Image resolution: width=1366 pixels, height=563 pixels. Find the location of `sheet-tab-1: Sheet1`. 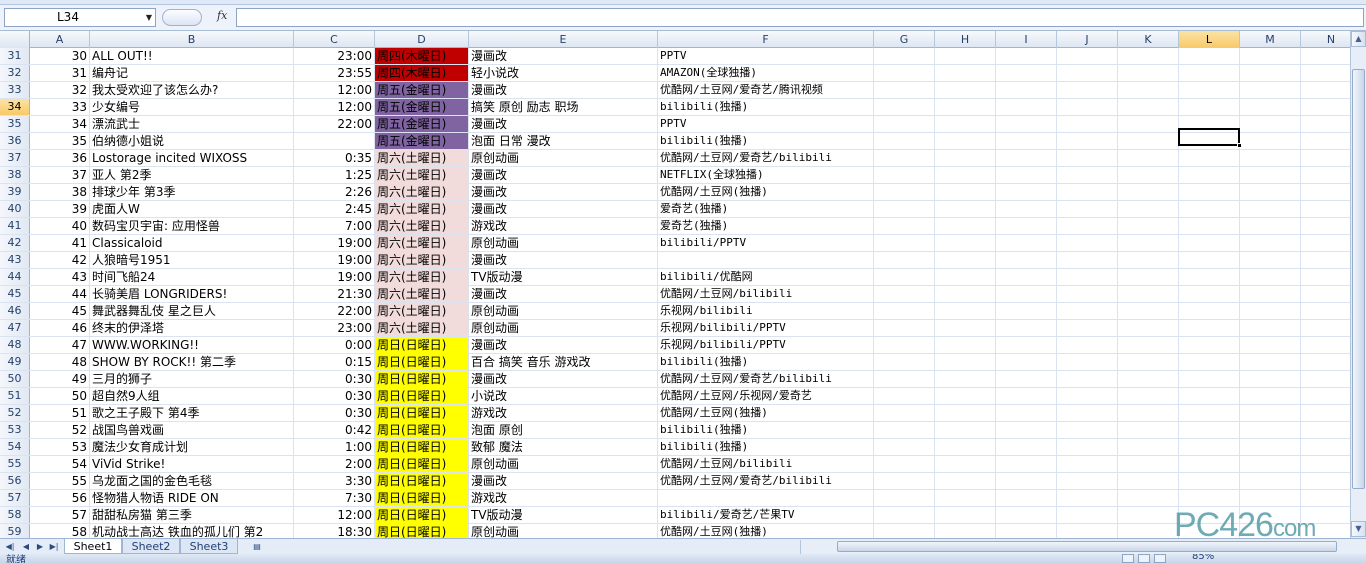

sheet-tab-1: Sheet1 is located at coordinates (93, 546).